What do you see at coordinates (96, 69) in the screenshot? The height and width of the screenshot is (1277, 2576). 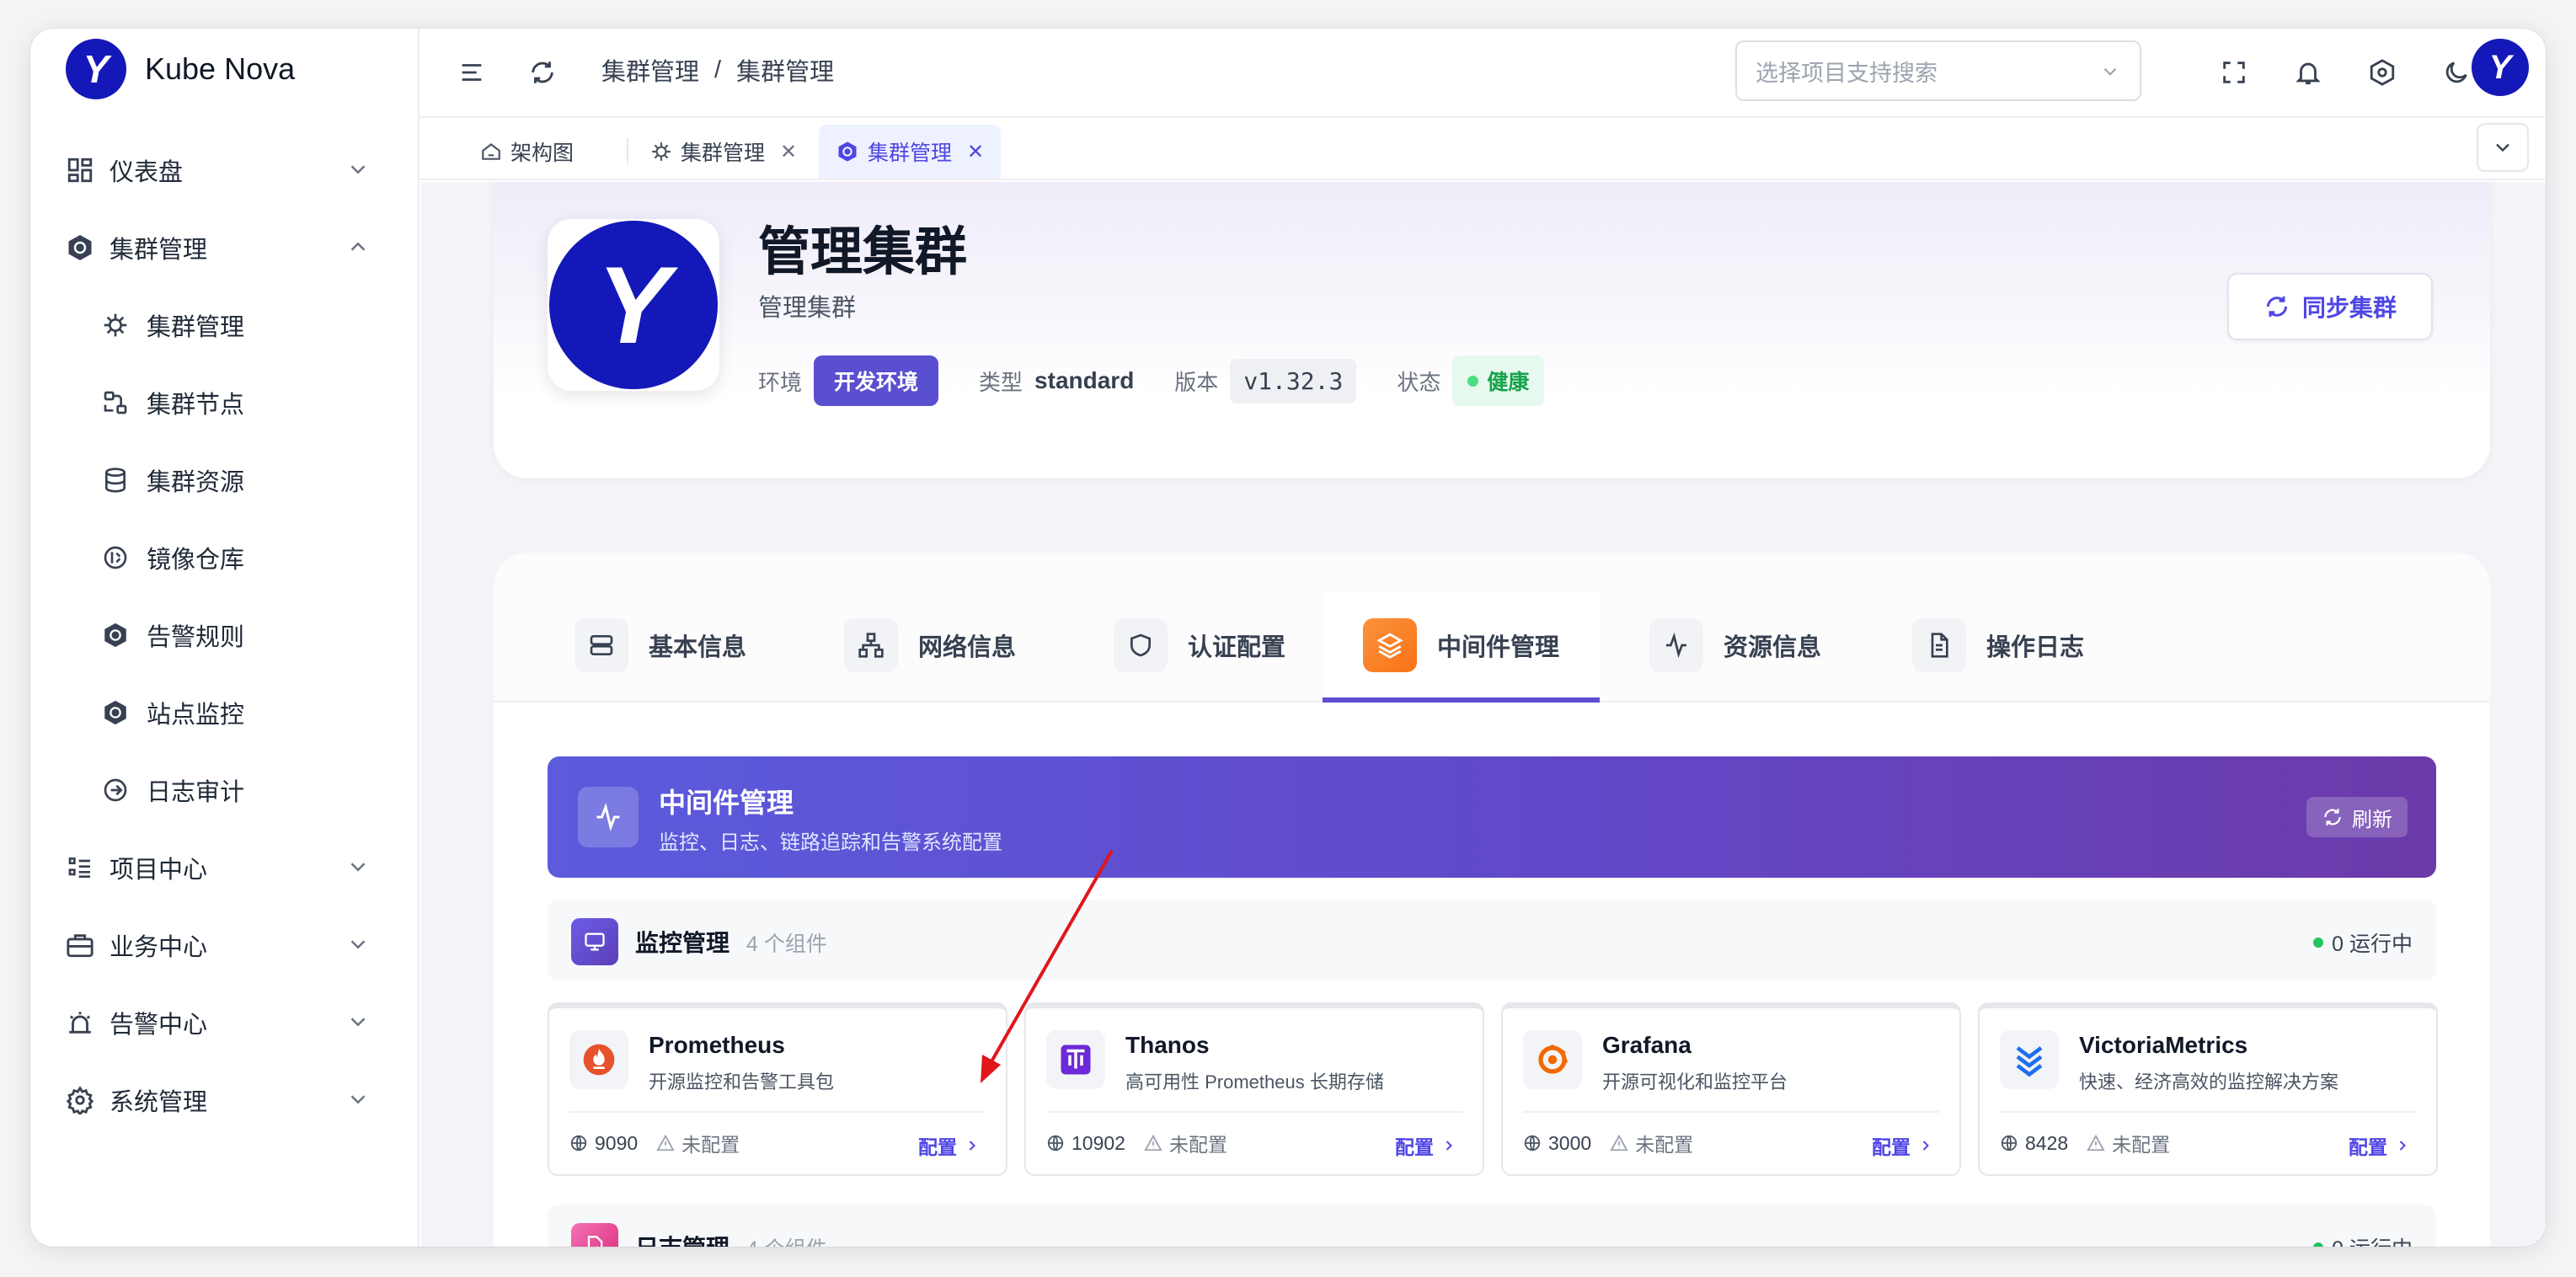 I see `logo-icon: Y` at bounding box center [96, 69].